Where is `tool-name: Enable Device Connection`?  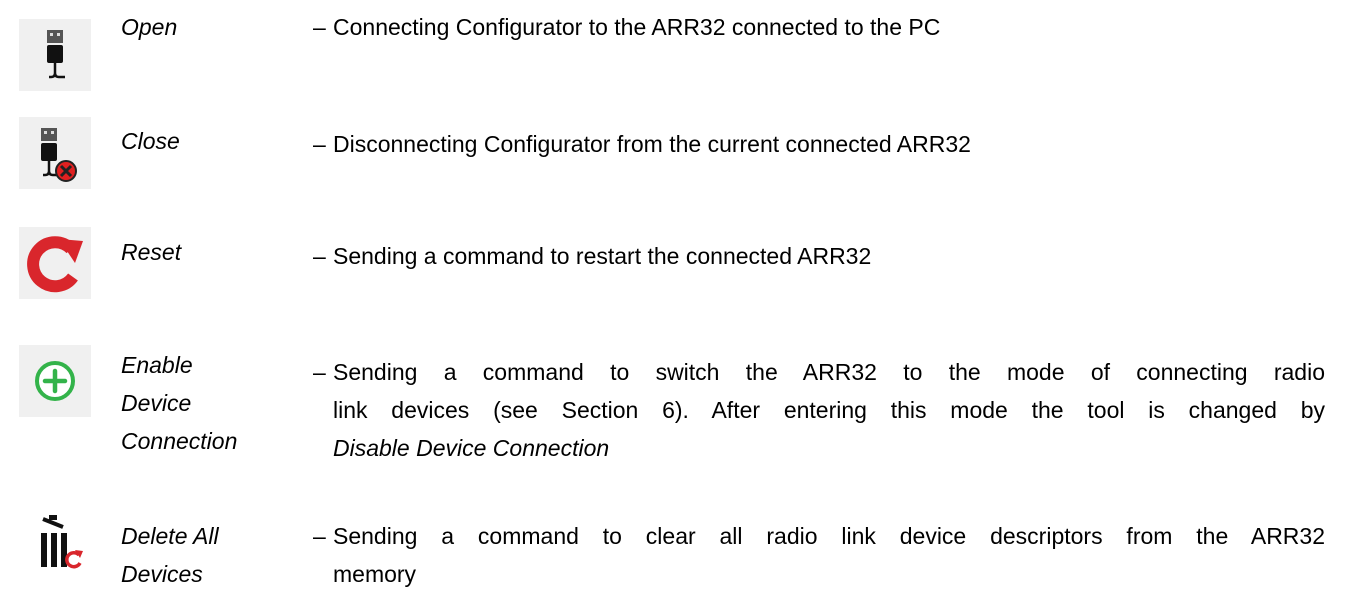
tool-name: Enable Device Connection is located at coordinates (179, 403).